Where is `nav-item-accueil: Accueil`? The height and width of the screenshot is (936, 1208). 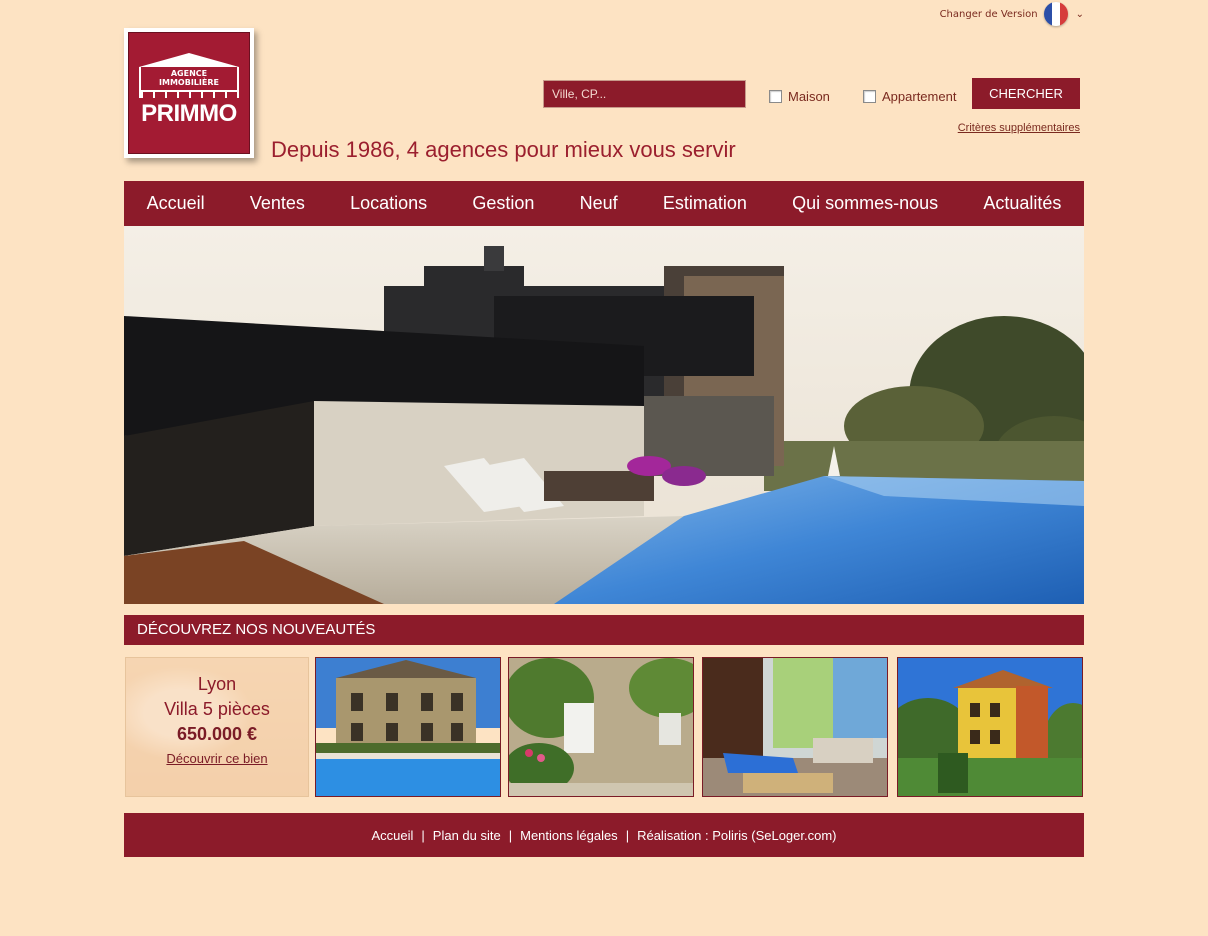 nav-item-accueil: Accueil is located at coordinates (176, 203).